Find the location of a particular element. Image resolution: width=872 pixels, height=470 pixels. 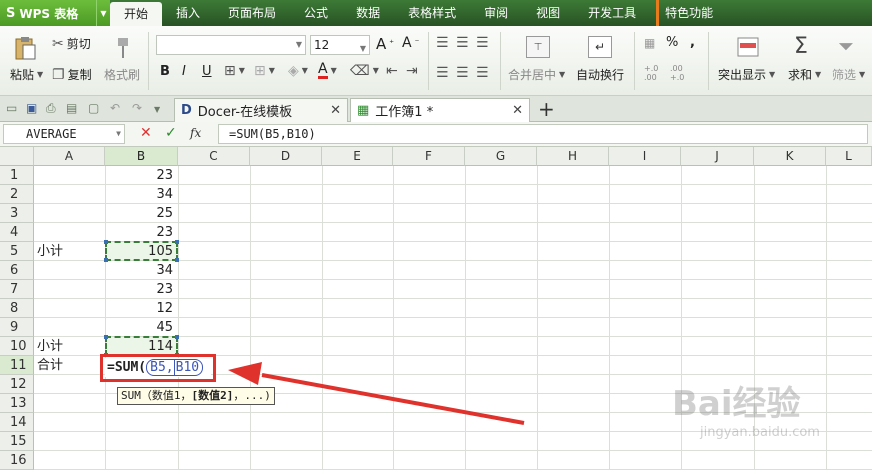

tab-view: 视图 is located at coordinates (548, 13).